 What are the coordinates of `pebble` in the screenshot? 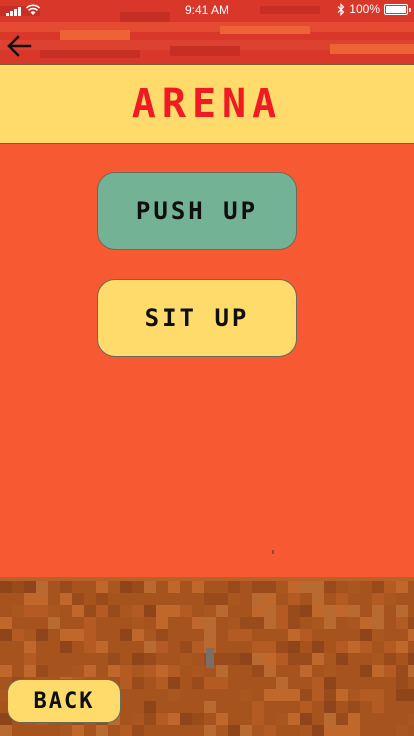 It's located at (273, 552).